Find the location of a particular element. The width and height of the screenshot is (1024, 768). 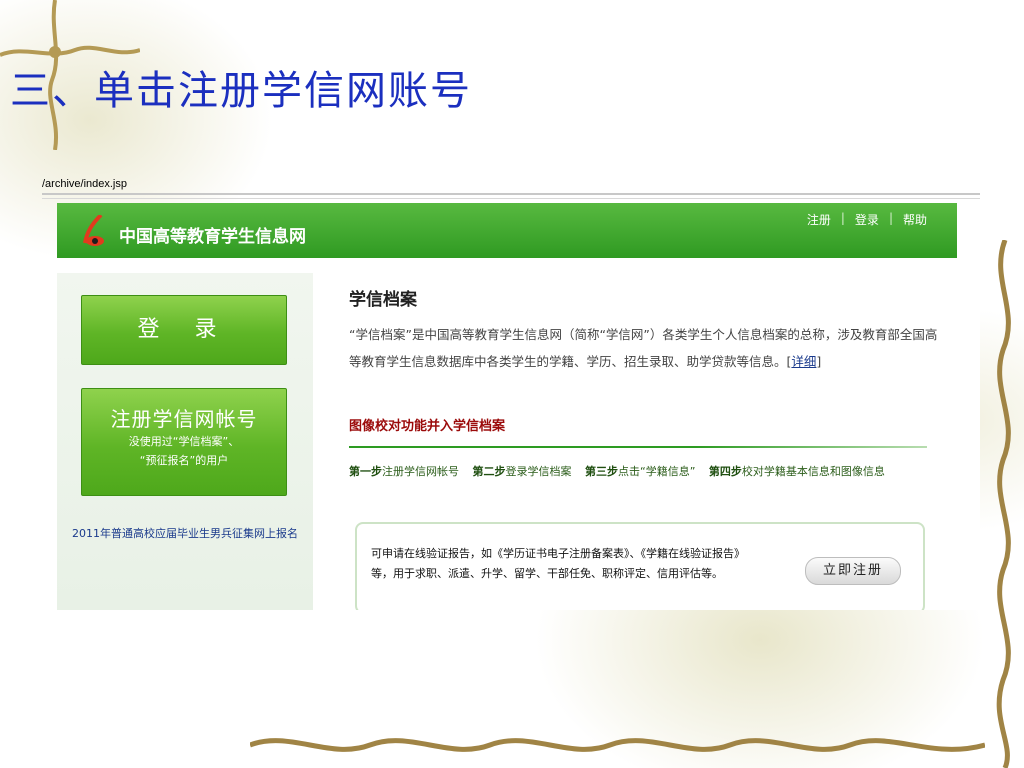

right-vine-decoration is located at coordinates (1003, 504).